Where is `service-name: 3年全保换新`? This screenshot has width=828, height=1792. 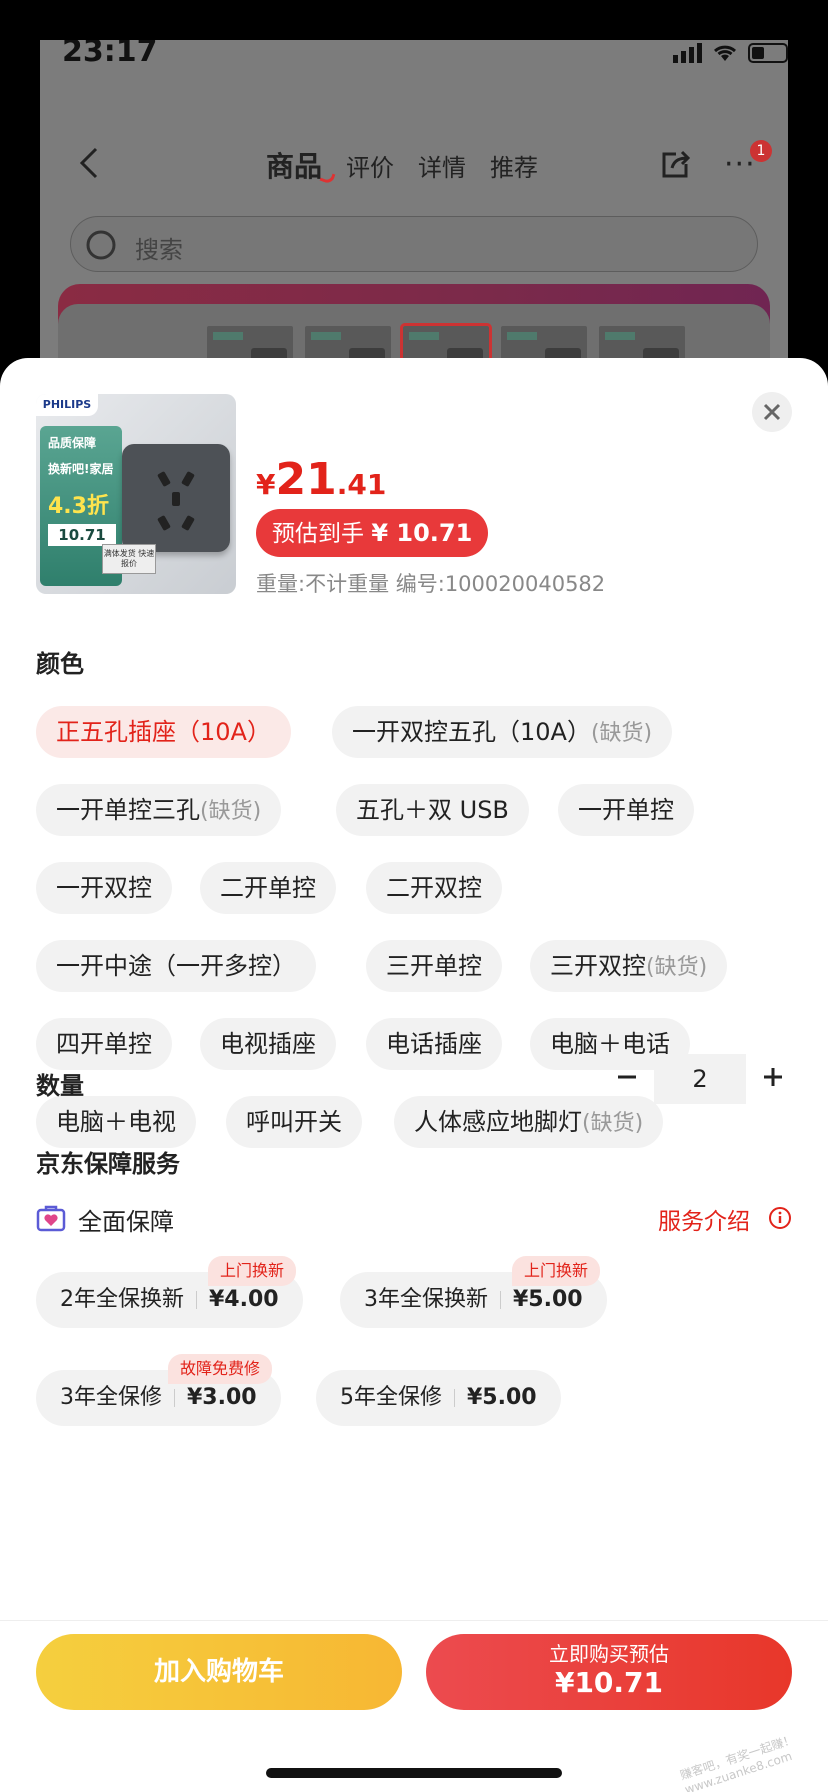
service-name: 3年全保换新 is located at coordinates (426, 1299).